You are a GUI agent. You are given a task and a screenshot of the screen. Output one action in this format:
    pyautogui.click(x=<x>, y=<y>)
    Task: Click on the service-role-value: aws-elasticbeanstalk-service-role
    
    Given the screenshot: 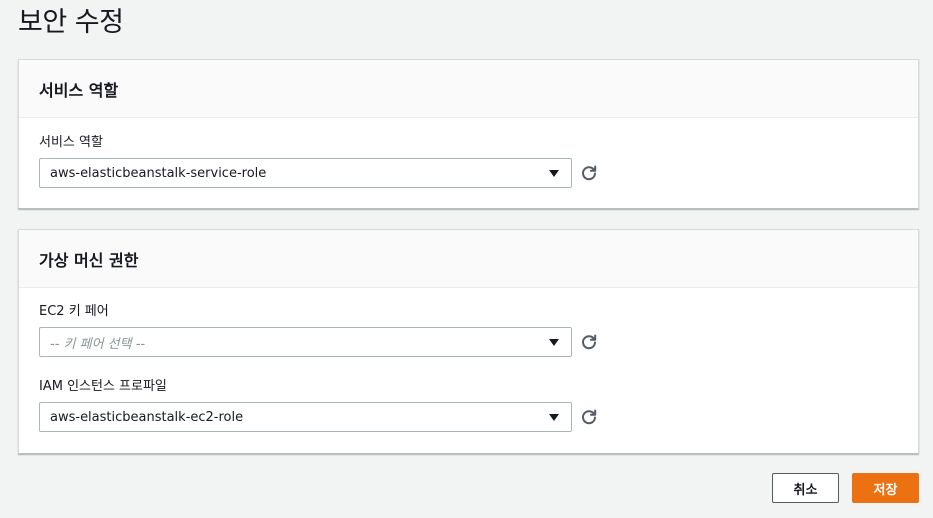 What is the action you would take?
    pyautogui.click(x=158, y=173)
    